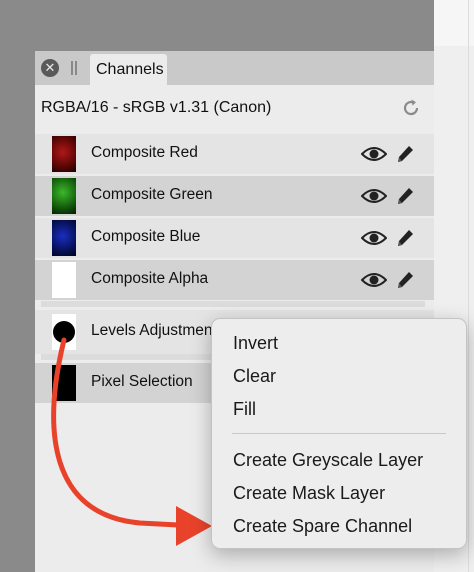 Image resolution: width=474 pixels, height=572 pixels. Describe the element at coordinates (150, 278) in the screenshot. I see `channel-label: Composite Alpha` at that location.